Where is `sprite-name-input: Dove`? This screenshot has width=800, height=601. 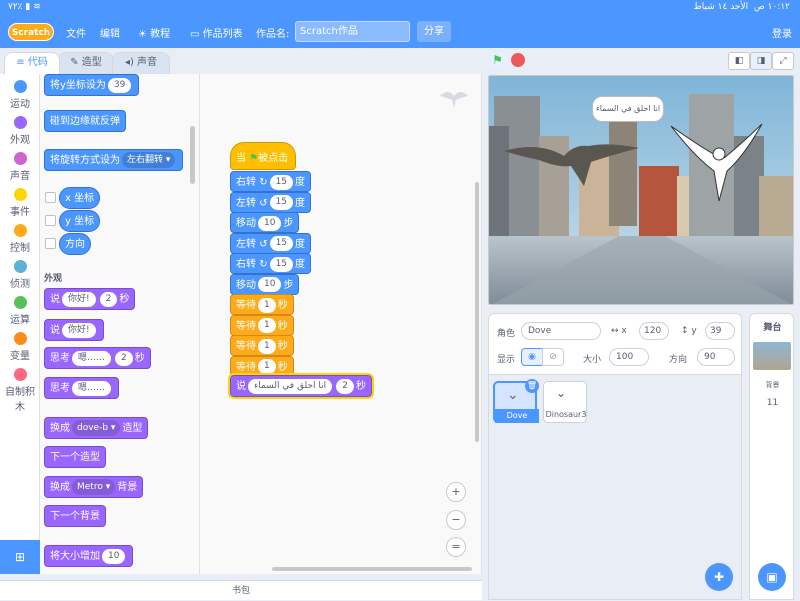 sprite-name-input: Dove is located at coordinates (561, 331).